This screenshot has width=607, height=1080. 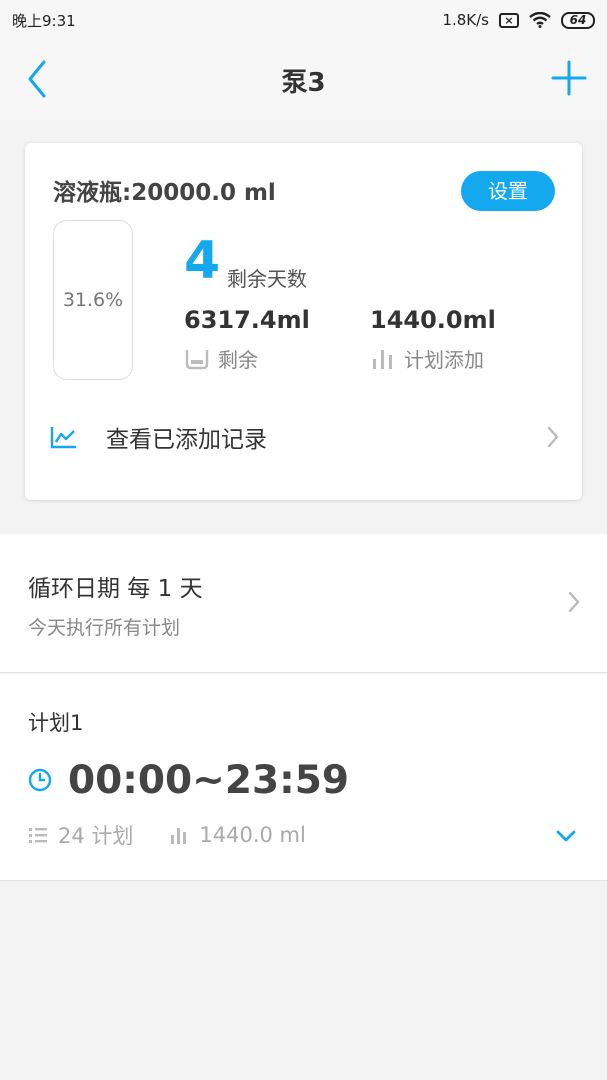 I want to click on chevron-down-icon, so click(x=566, y=836).